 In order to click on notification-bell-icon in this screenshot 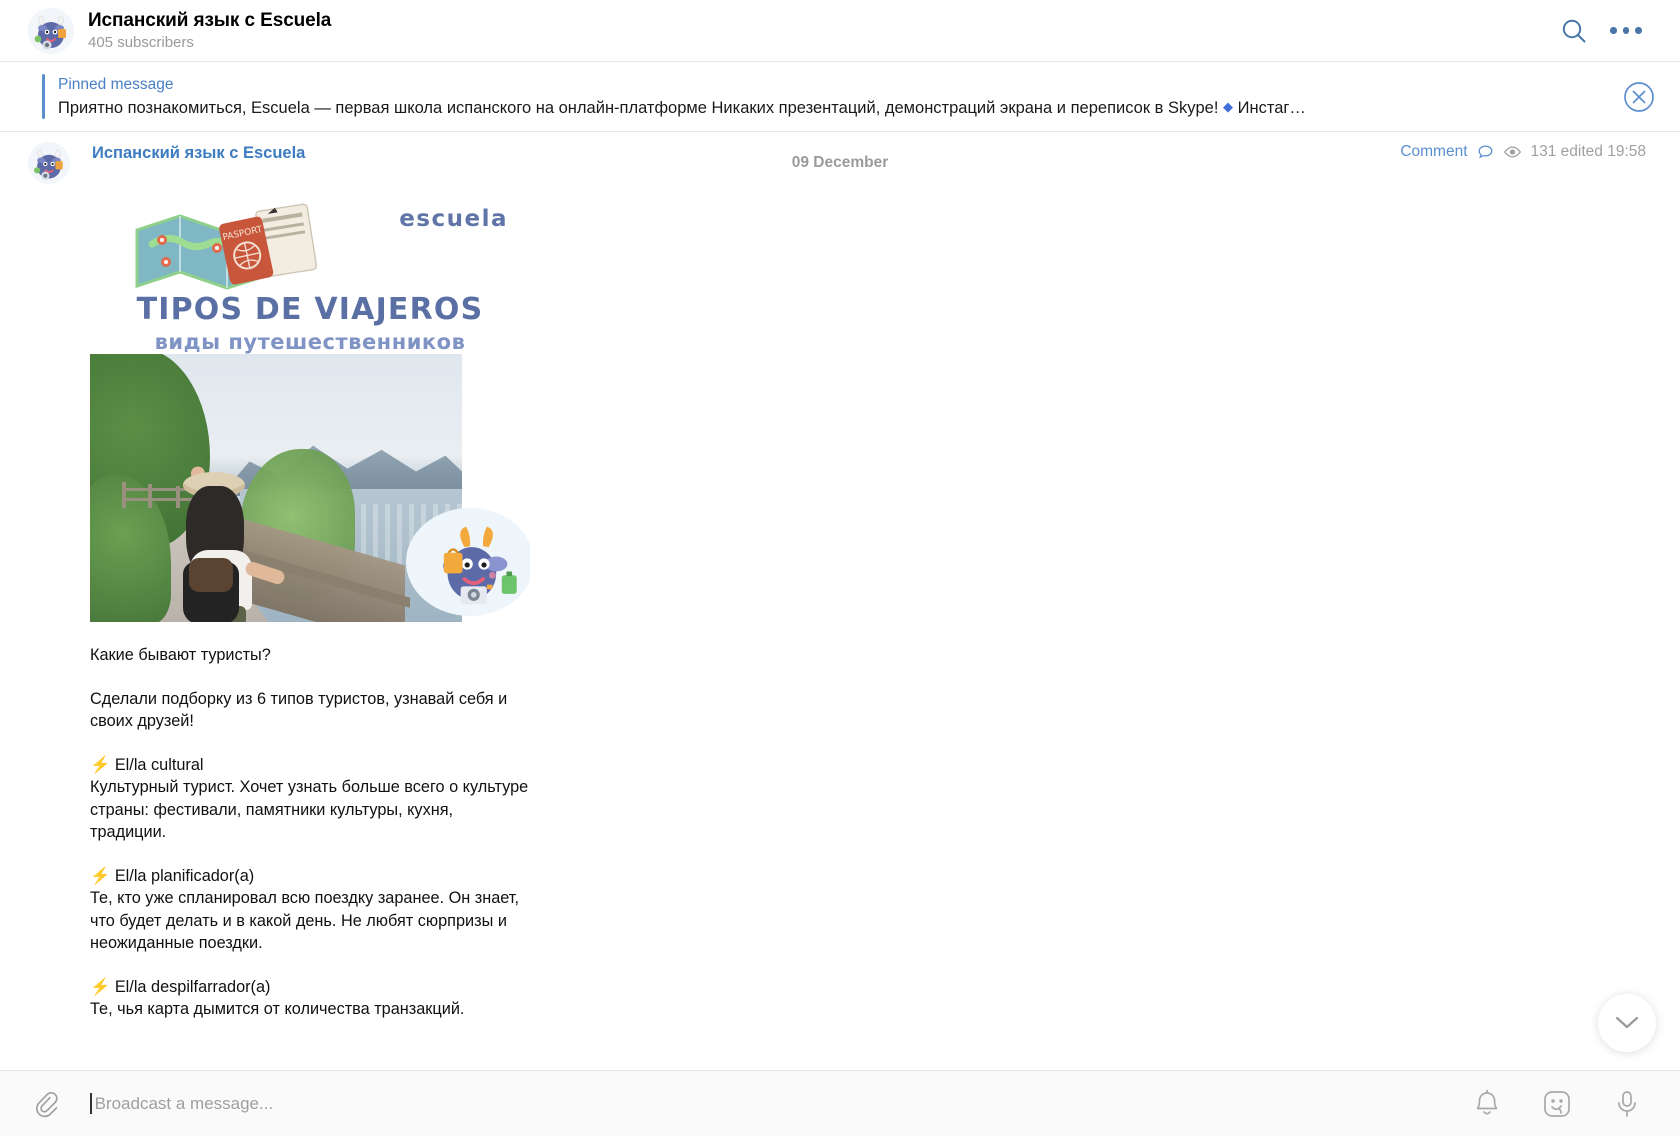, I will do `click(1487, 1102)`.